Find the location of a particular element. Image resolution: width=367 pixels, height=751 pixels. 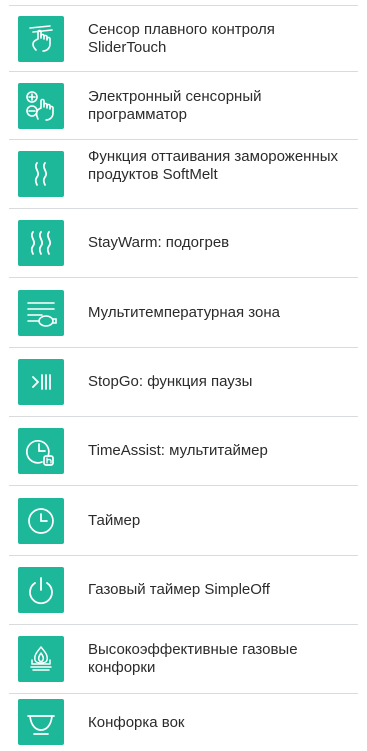

feature-row-simpleoff: Газовый таймер SimpleOff is located at coordinates (183, 590).